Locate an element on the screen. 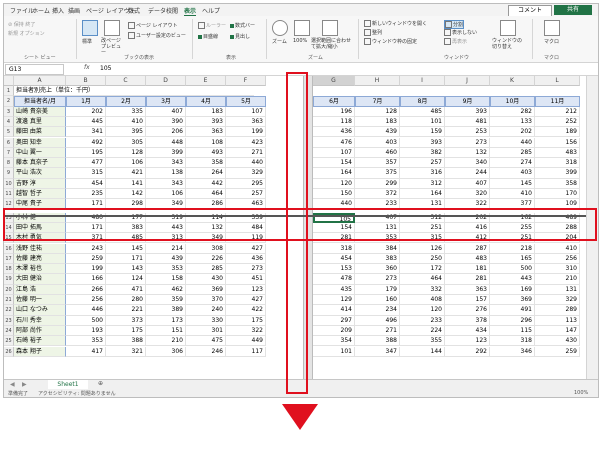 This screenshot has width=600, height=450. row-header: 3 is located at coordinates (9, 111).